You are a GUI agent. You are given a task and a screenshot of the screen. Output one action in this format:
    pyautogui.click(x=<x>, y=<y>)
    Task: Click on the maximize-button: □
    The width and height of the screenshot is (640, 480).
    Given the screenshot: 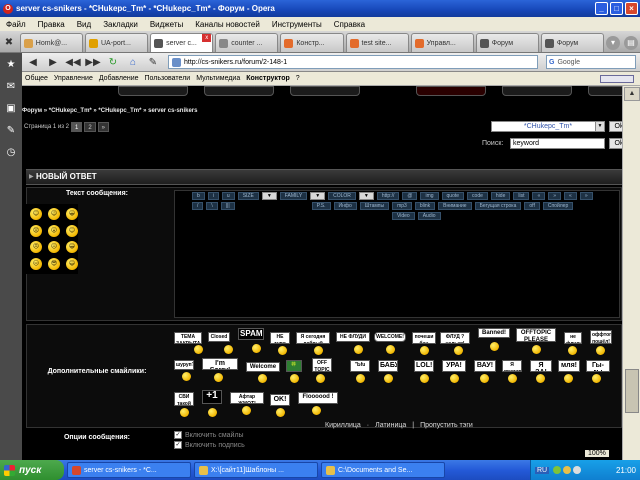 What is the action you would take?
    pyautogui.click(x=616, y=8)
    